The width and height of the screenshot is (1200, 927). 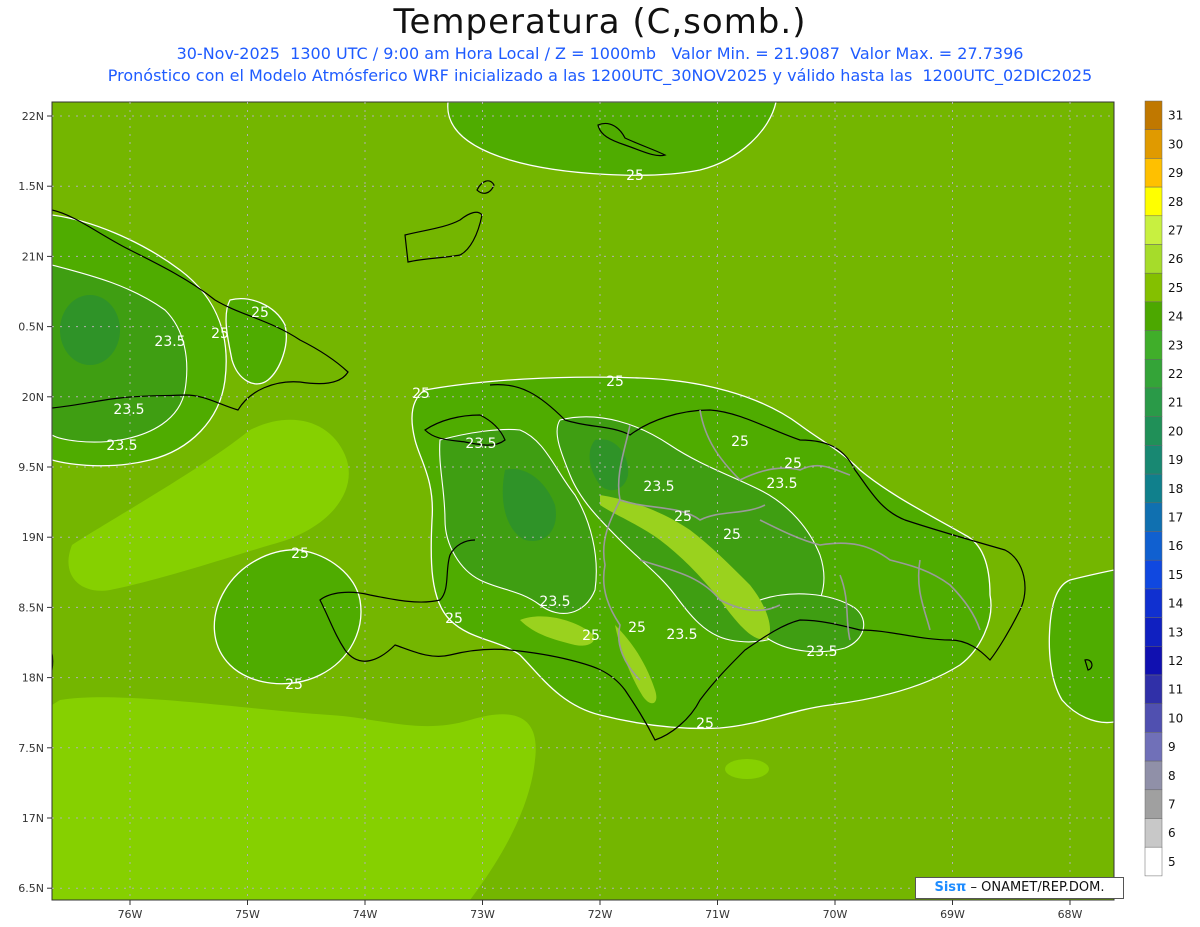 What do you see at coordinates (976, 887) in the screenshot?
I see `credit-dash: –` at bounding box center [976, 887].